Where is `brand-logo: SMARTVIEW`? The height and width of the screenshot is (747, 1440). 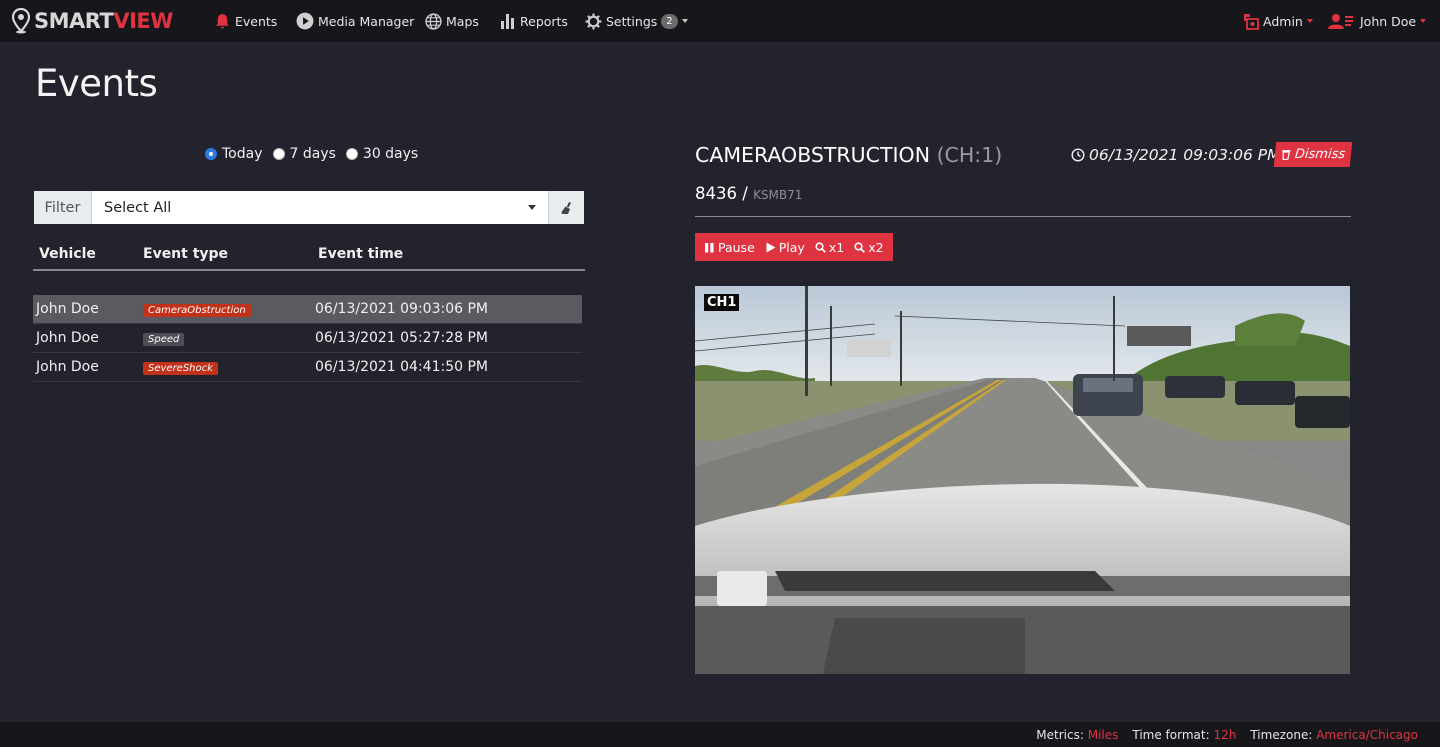
brand-logo: SMARTVIEW is located at coordinates (92, 21).